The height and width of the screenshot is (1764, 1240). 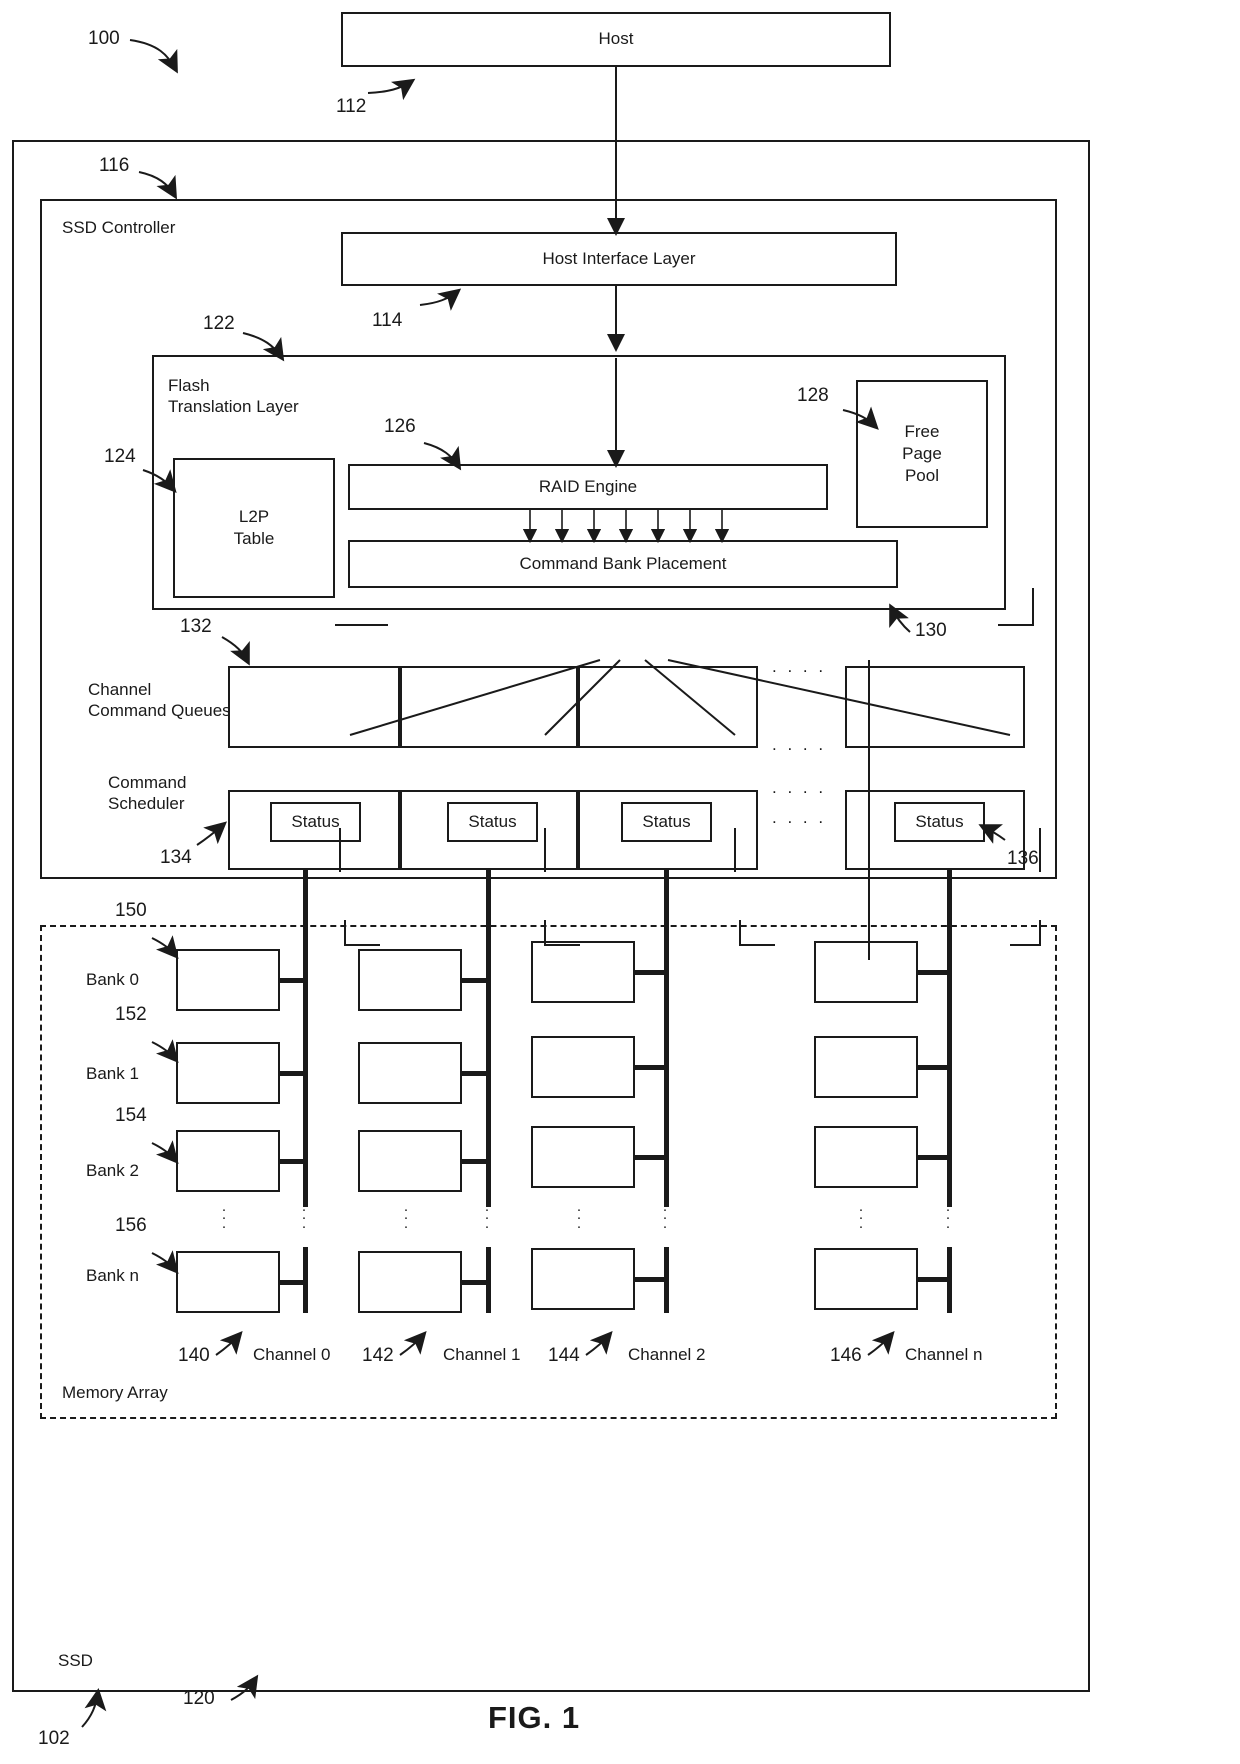 What do you see at coordinates (292, 980) in the screenshot?
I see `die-bus-stub-c0-b0` at bounding box center [292, 980].